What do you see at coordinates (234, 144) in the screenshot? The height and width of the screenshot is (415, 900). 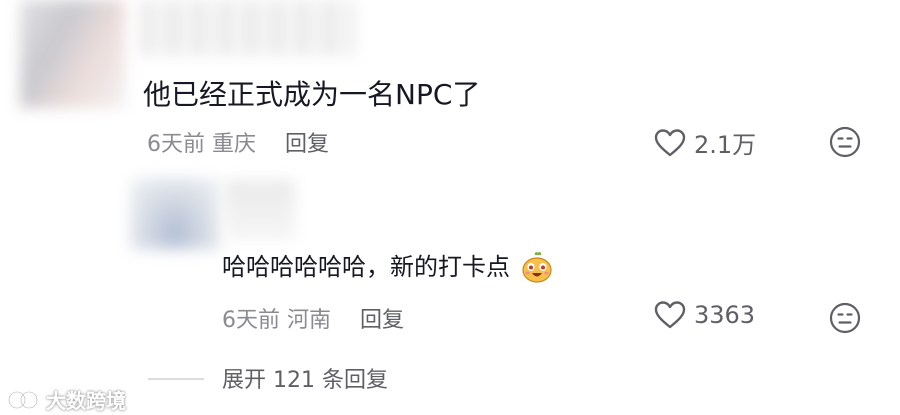 I see `comment-location: 重庆` at bounding box center [234, 144].